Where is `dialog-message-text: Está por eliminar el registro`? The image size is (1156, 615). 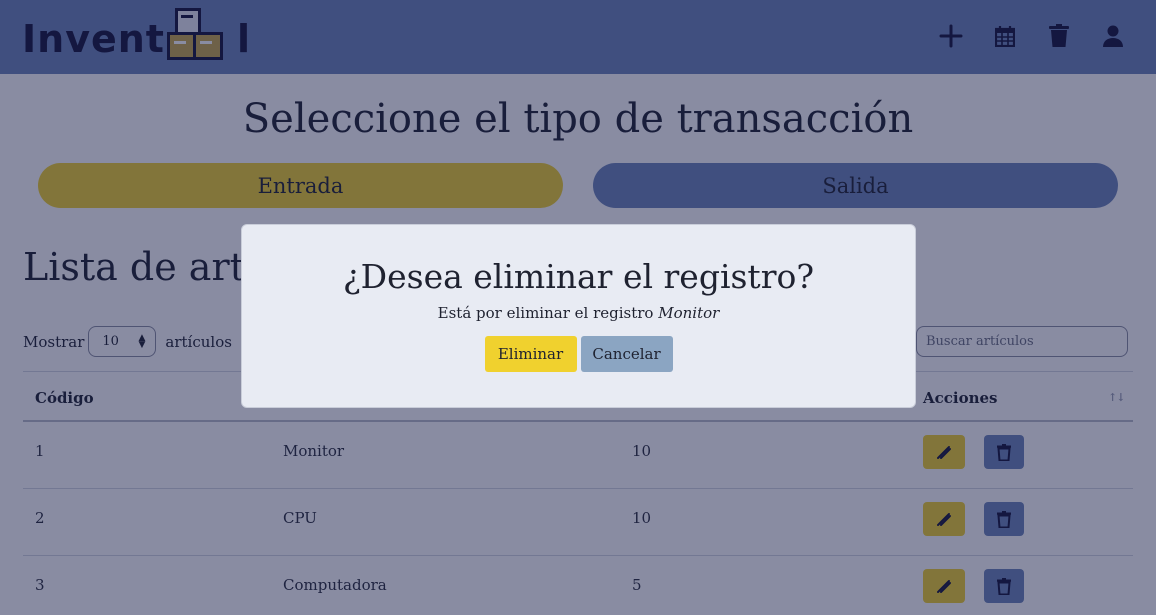 dialog-message-text: Está por eliminar el registro is located at coordinates (545, 313).